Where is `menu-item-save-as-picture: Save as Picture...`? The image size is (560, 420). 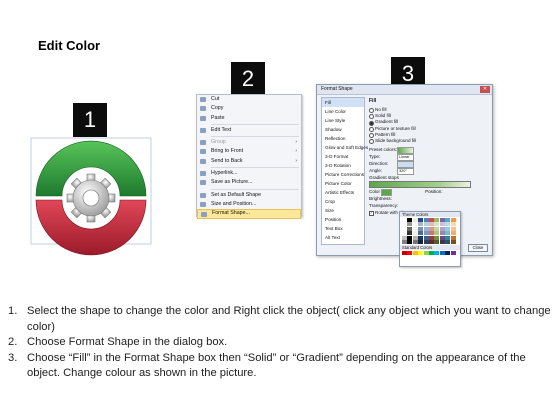 menu-item-save-as-picture: Save as Picture... is located at coordinates (249, 182).